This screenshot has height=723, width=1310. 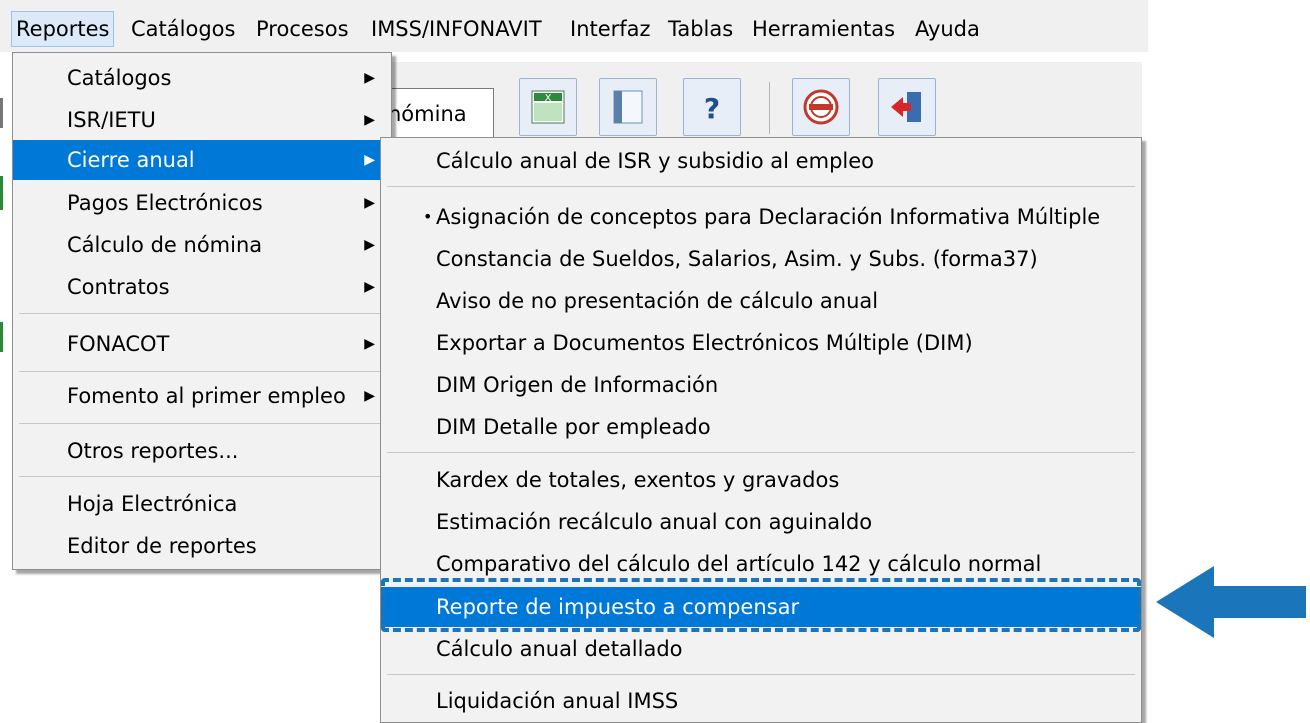 I want to click on menu-reportes: Reportes, so click(x=62, y=29).